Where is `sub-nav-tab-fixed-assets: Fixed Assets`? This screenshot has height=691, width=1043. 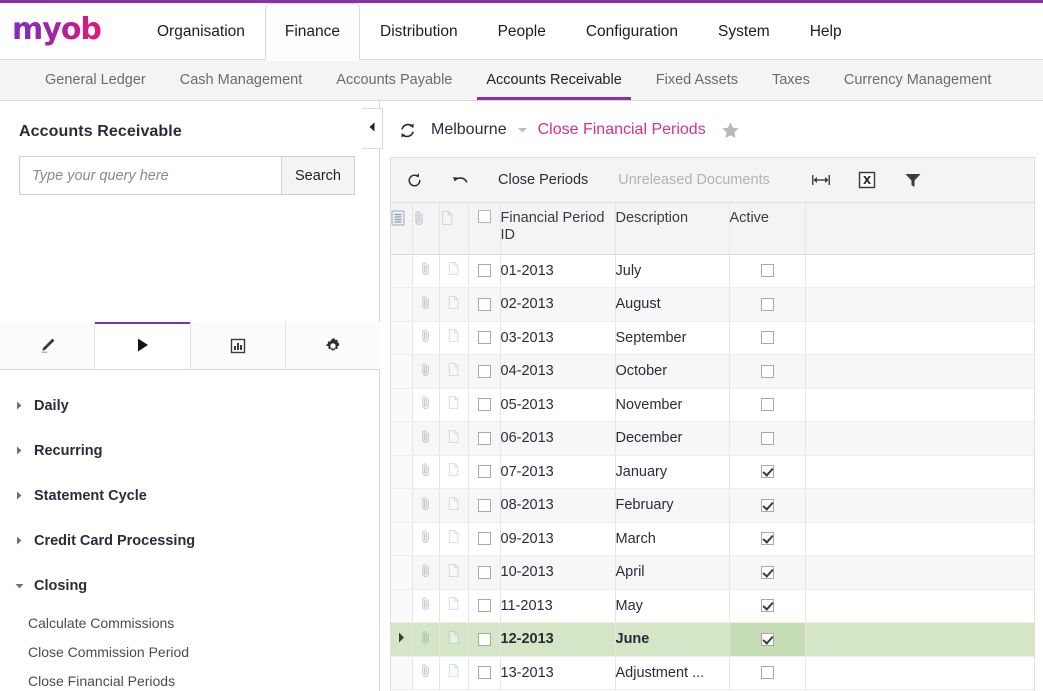
sub-nav-tab-fixed-assets: Fixed Assets is located at coordinates (697, 80).